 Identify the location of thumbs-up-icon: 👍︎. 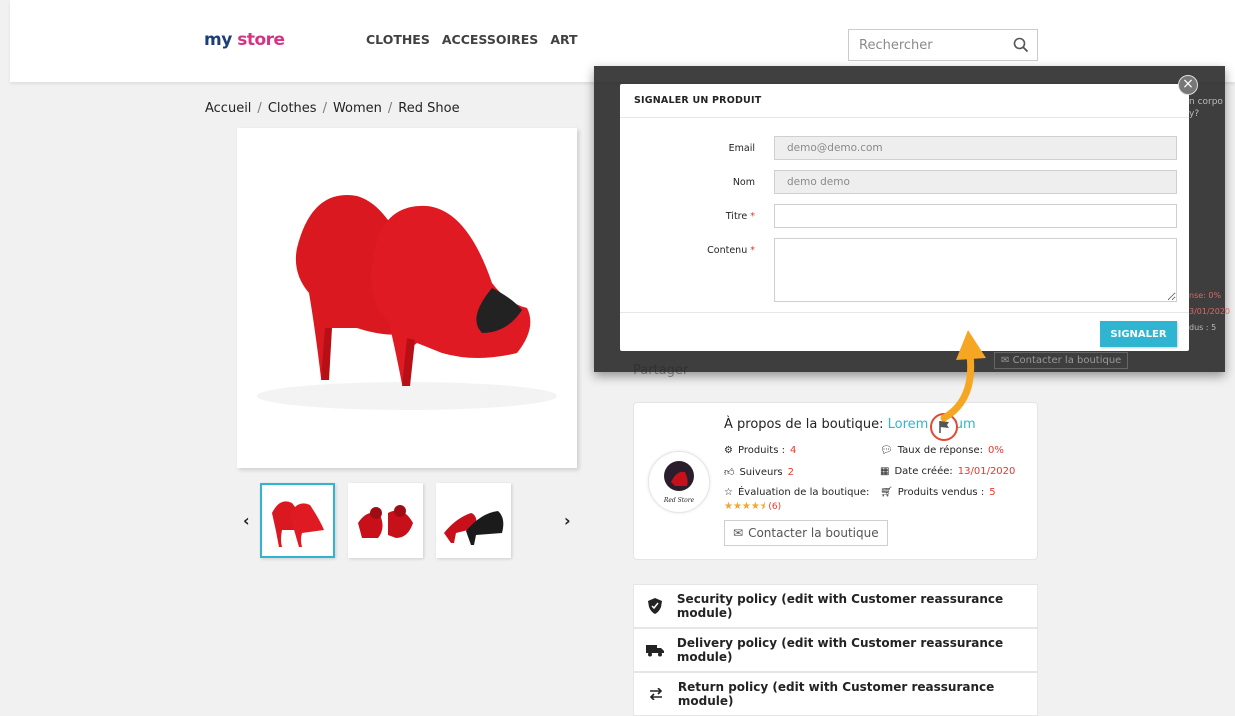
(729, 472).